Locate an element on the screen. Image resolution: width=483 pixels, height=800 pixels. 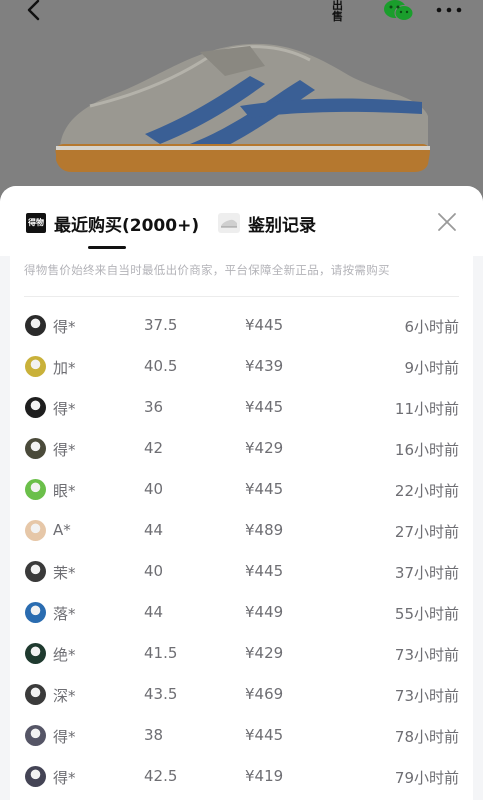
buyer-name: 落* is located at coordinates (64, 614).